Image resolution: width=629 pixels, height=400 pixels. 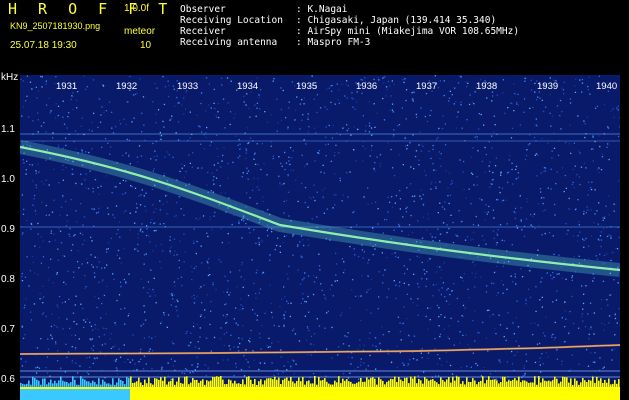 What do you see at coordinates (396, 20) in the screenshot?
I see `info-value-location: : Chigasaki, Japan (139.414 35.340)` at bounding box center [396, 20].